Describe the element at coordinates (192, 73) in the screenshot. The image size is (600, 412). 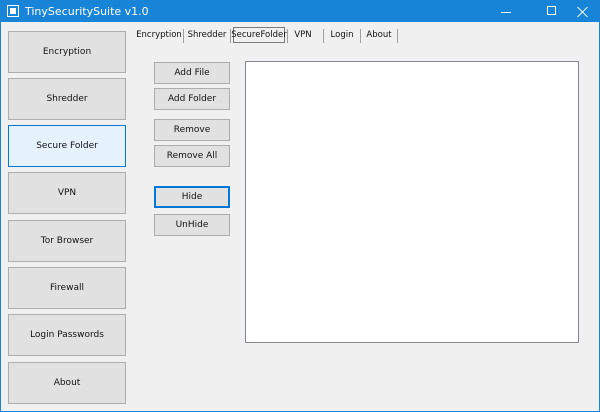
I see `add-file-button: Add File` at that location.